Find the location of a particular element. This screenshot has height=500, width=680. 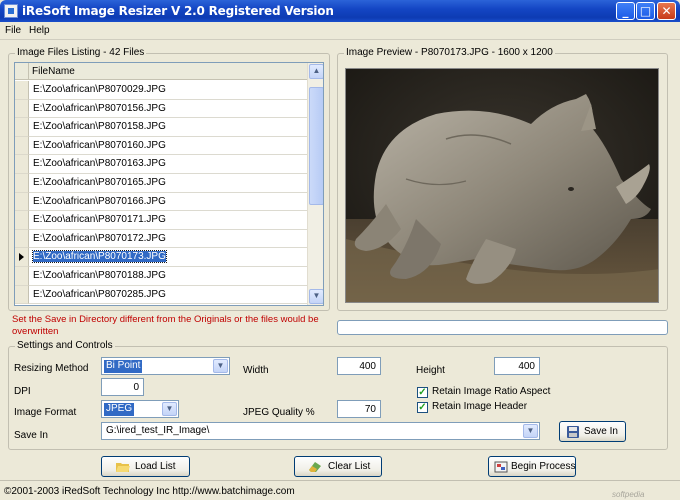

menu-file: File is located at coordinates (13, 30).